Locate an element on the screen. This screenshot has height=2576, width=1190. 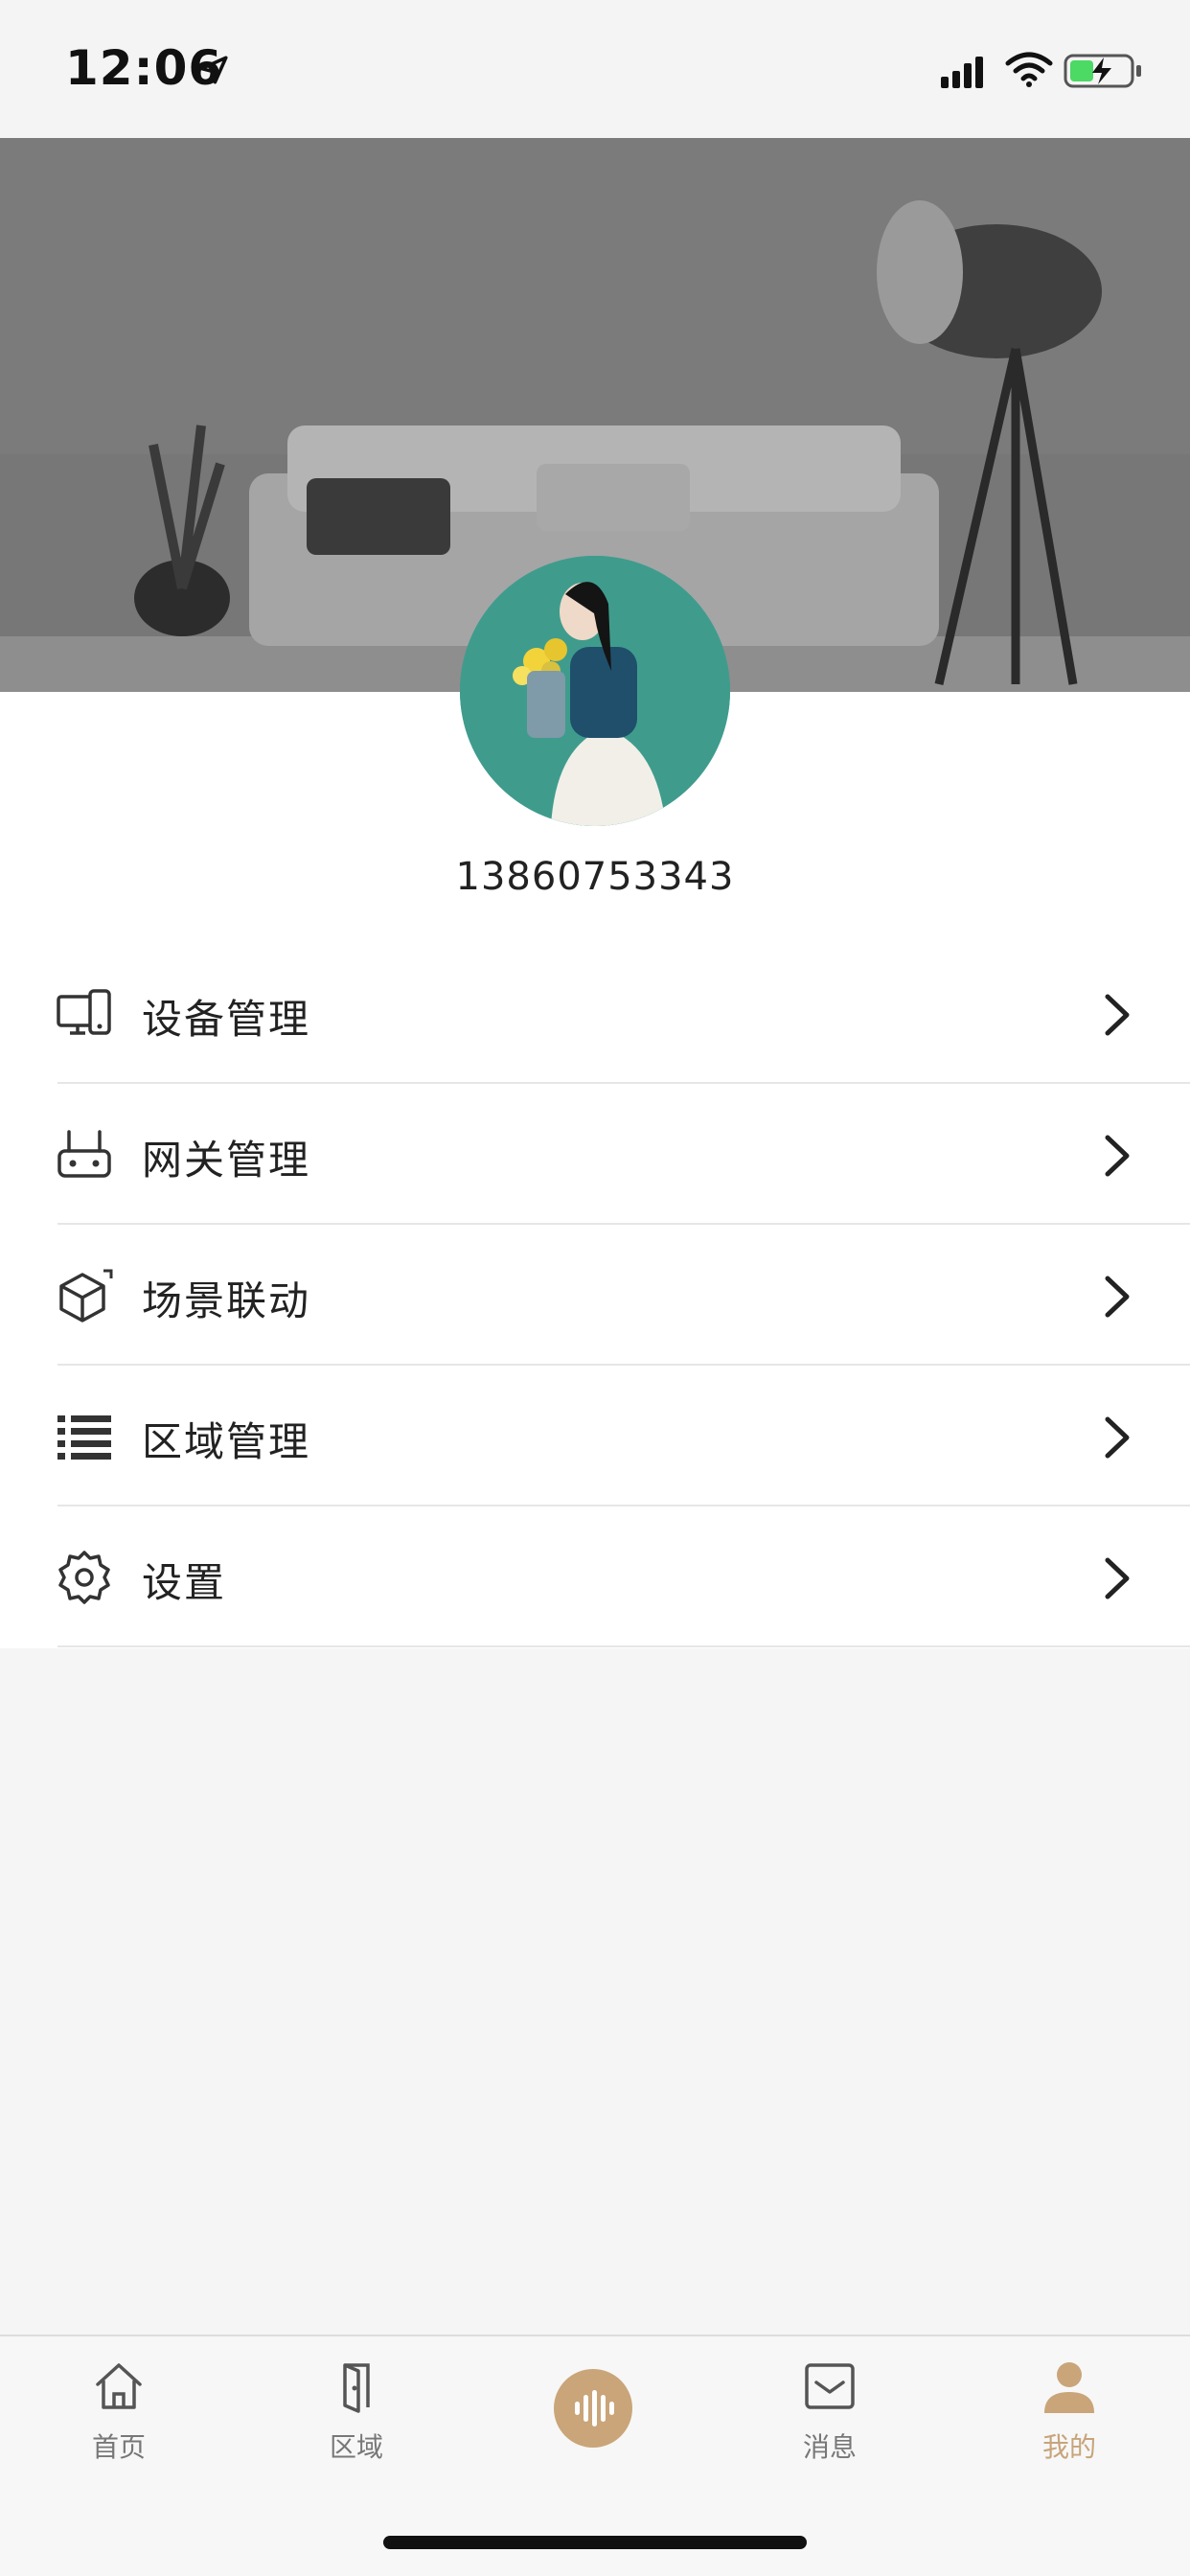
tab-label: 我的 is located at coordinates (1069, 2447).